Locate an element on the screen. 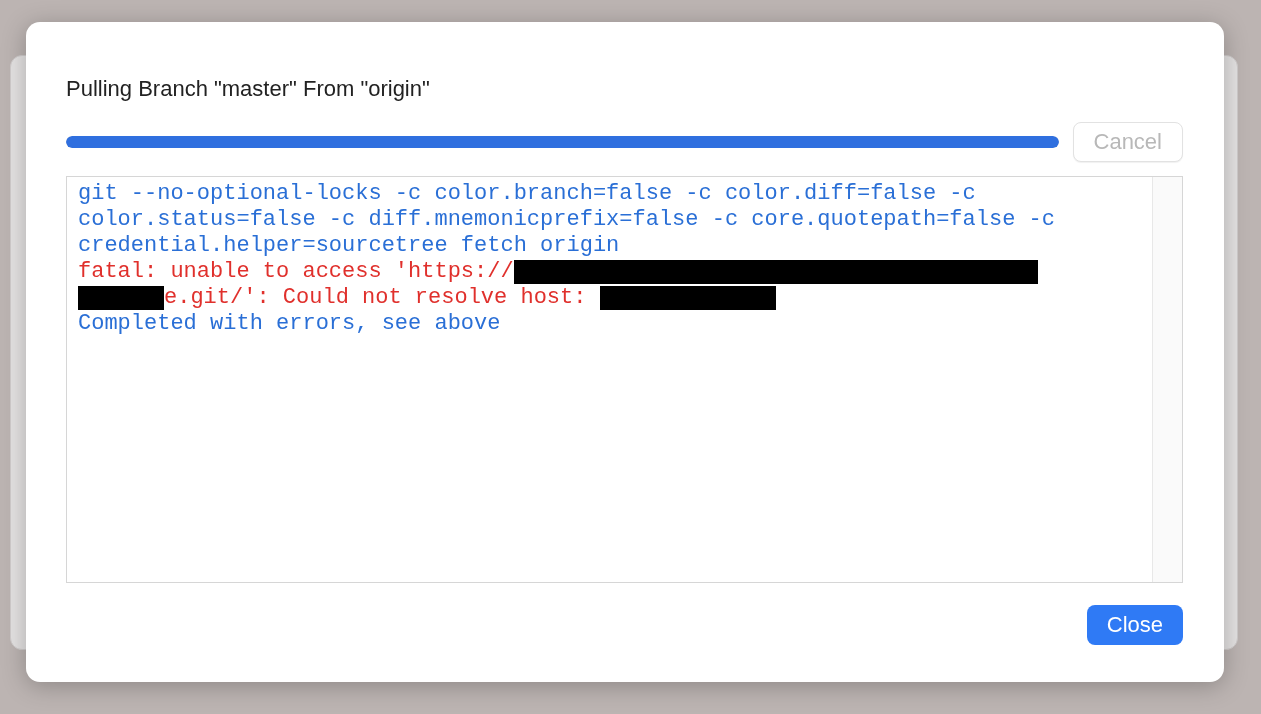 This screenshot has height=714, width=1261. log-text: git --no-optional-locks -c color.branch=false -c color.diff=false -c is located at coordinates (527, 194).